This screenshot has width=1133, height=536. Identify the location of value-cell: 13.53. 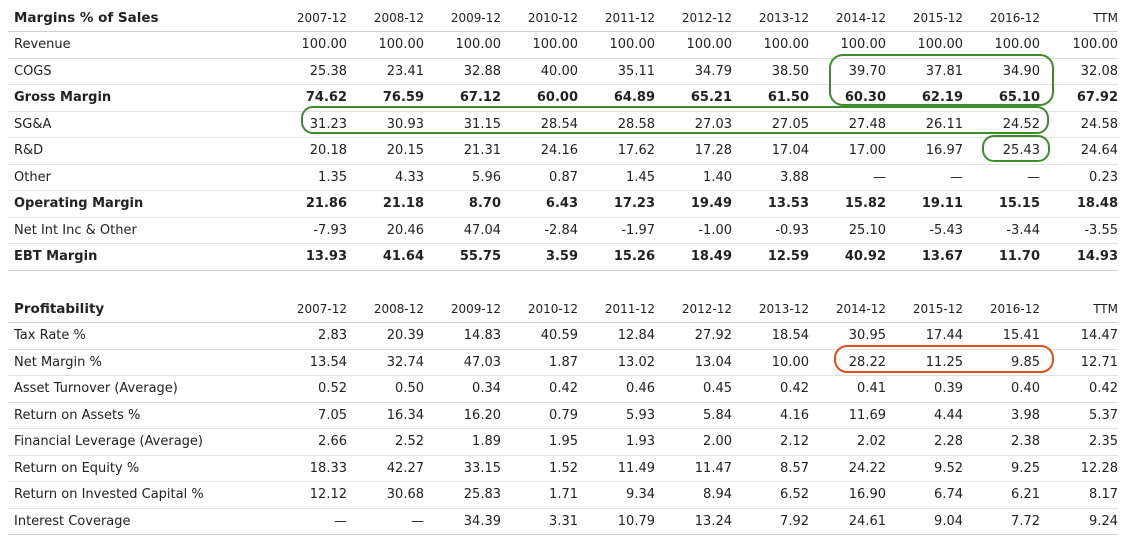
(770, 204).